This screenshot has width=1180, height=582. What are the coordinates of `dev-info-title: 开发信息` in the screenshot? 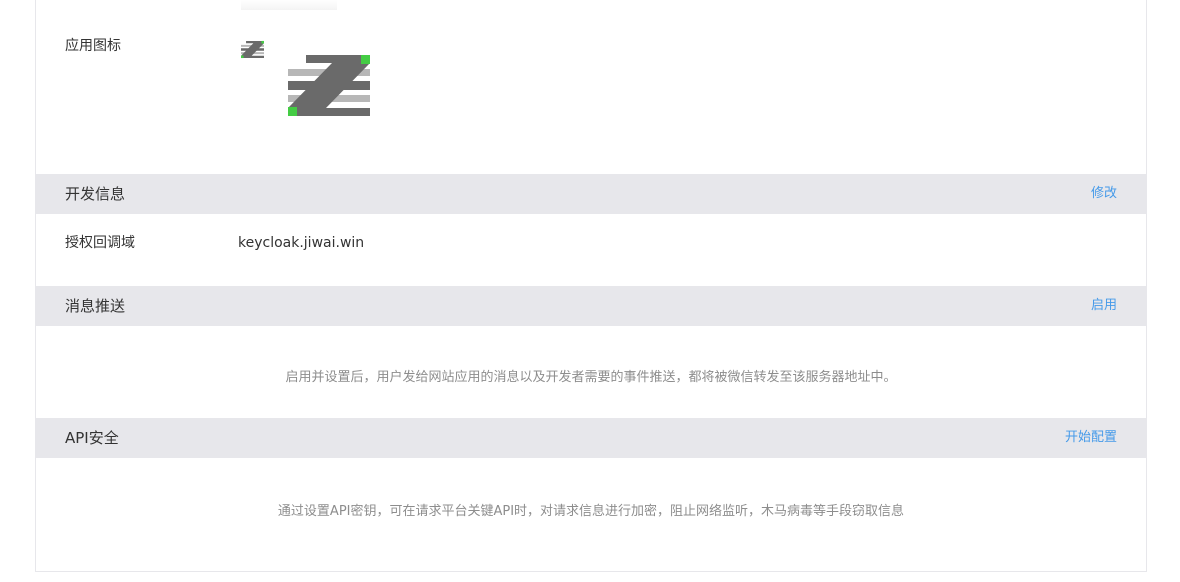 It's located at (95, 194).